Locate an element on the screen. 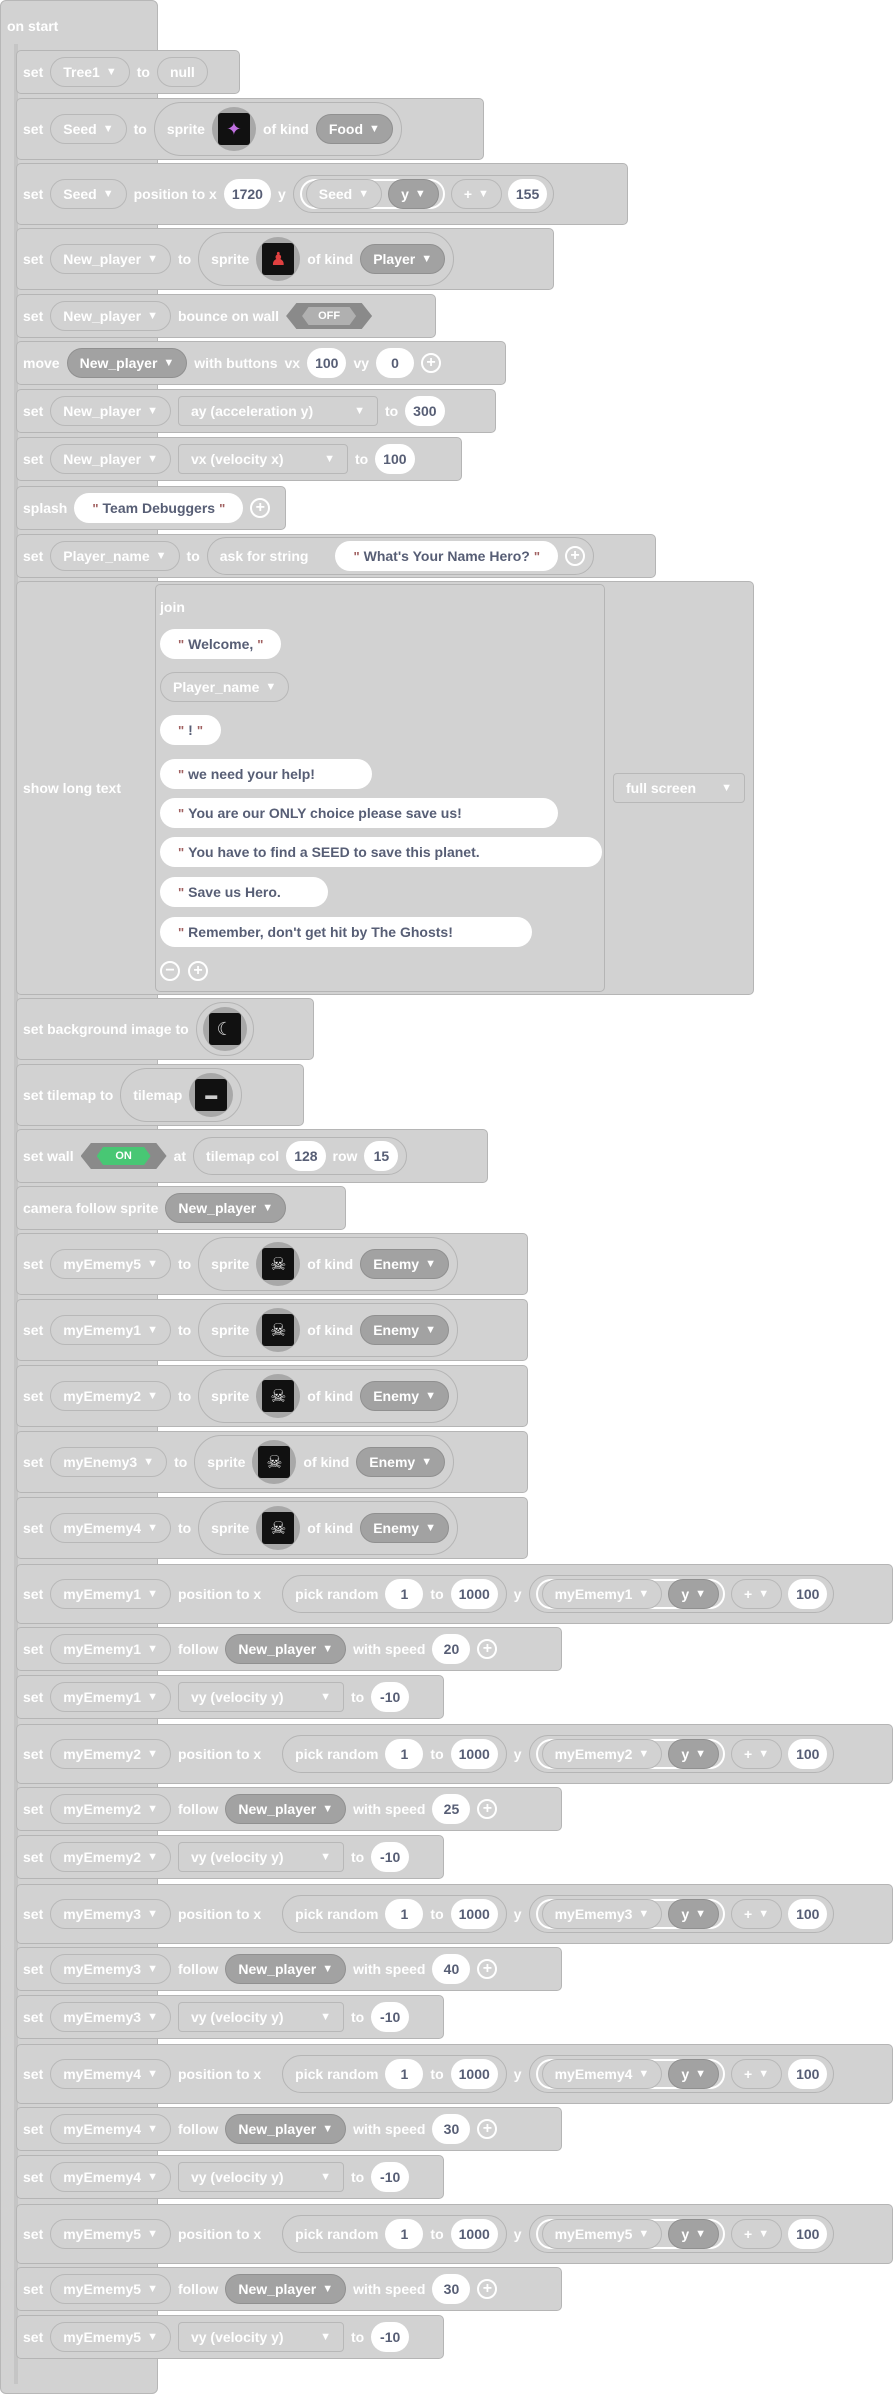 The height and width of the screenshot is (2394, 893). set-seed-sprite-block: set Seed ▼ to sprite ✦ of kind Food ▼ is located at coordinates (250, 129).